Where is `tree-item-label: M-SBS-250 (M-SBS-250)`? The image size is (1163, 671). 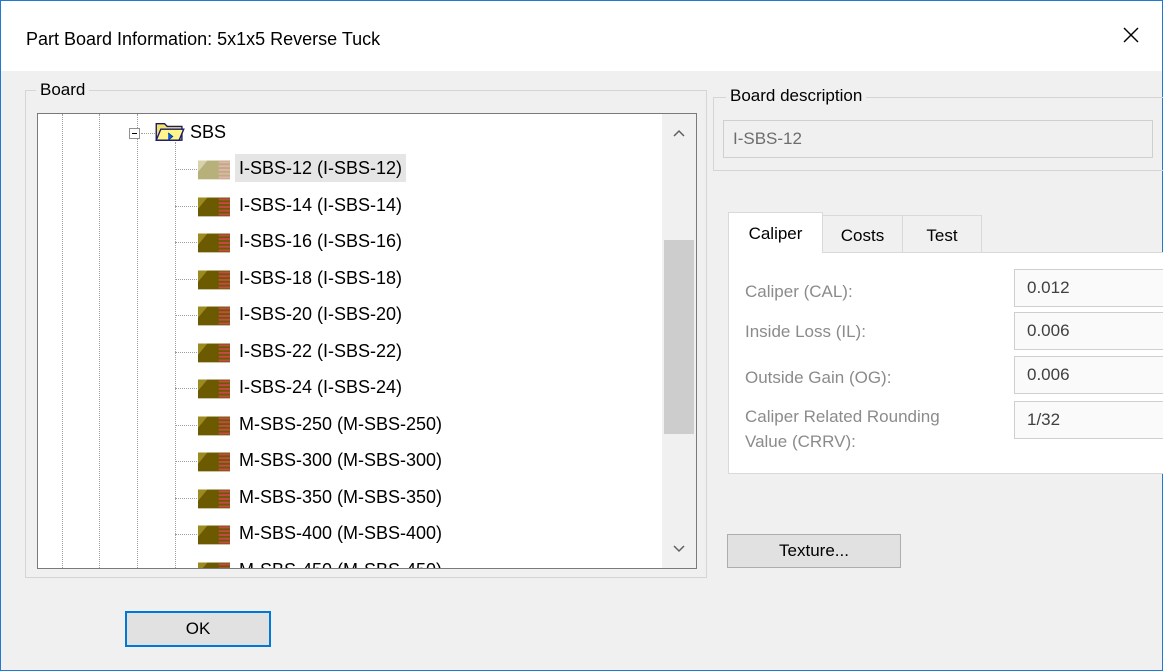 tree-item-label: M-SBS-250 (M-SBS-250) is located at coordinates (341, 423).